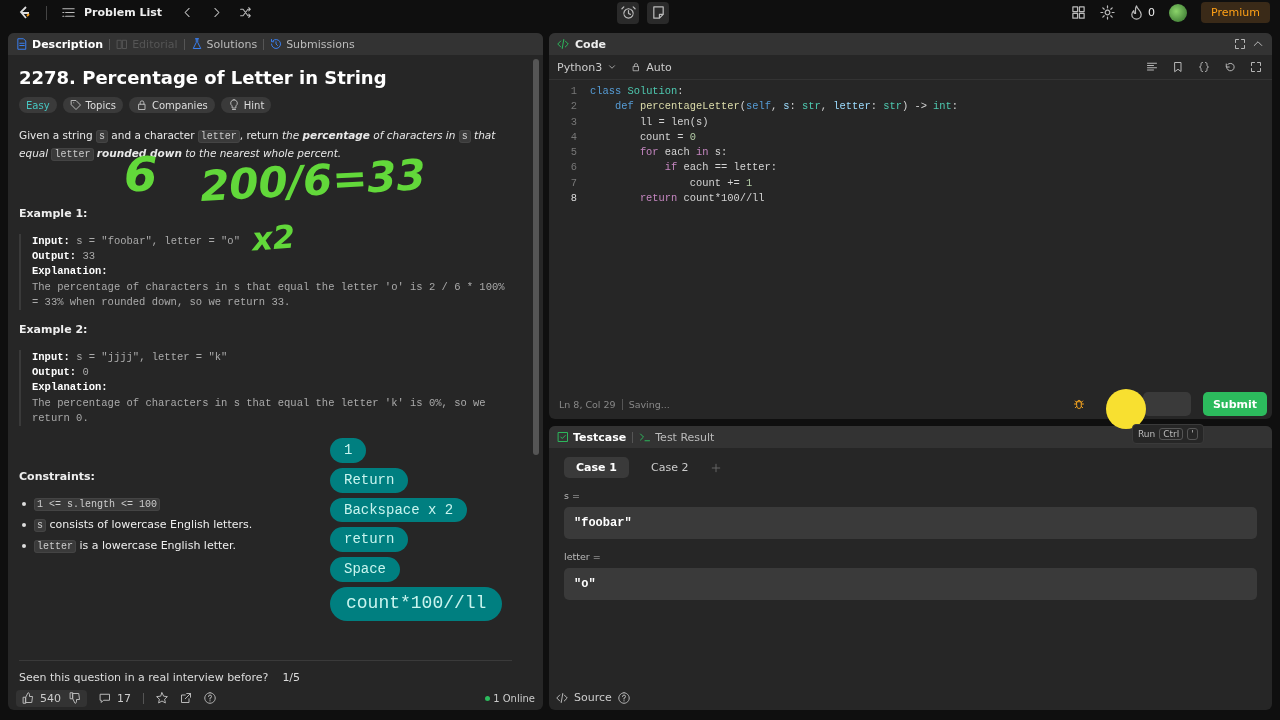 The image size is (1280, 720). Describe the element at coordinates (70, 387) in the screenshot. I see `explanation-label: Explanation:` at that location.